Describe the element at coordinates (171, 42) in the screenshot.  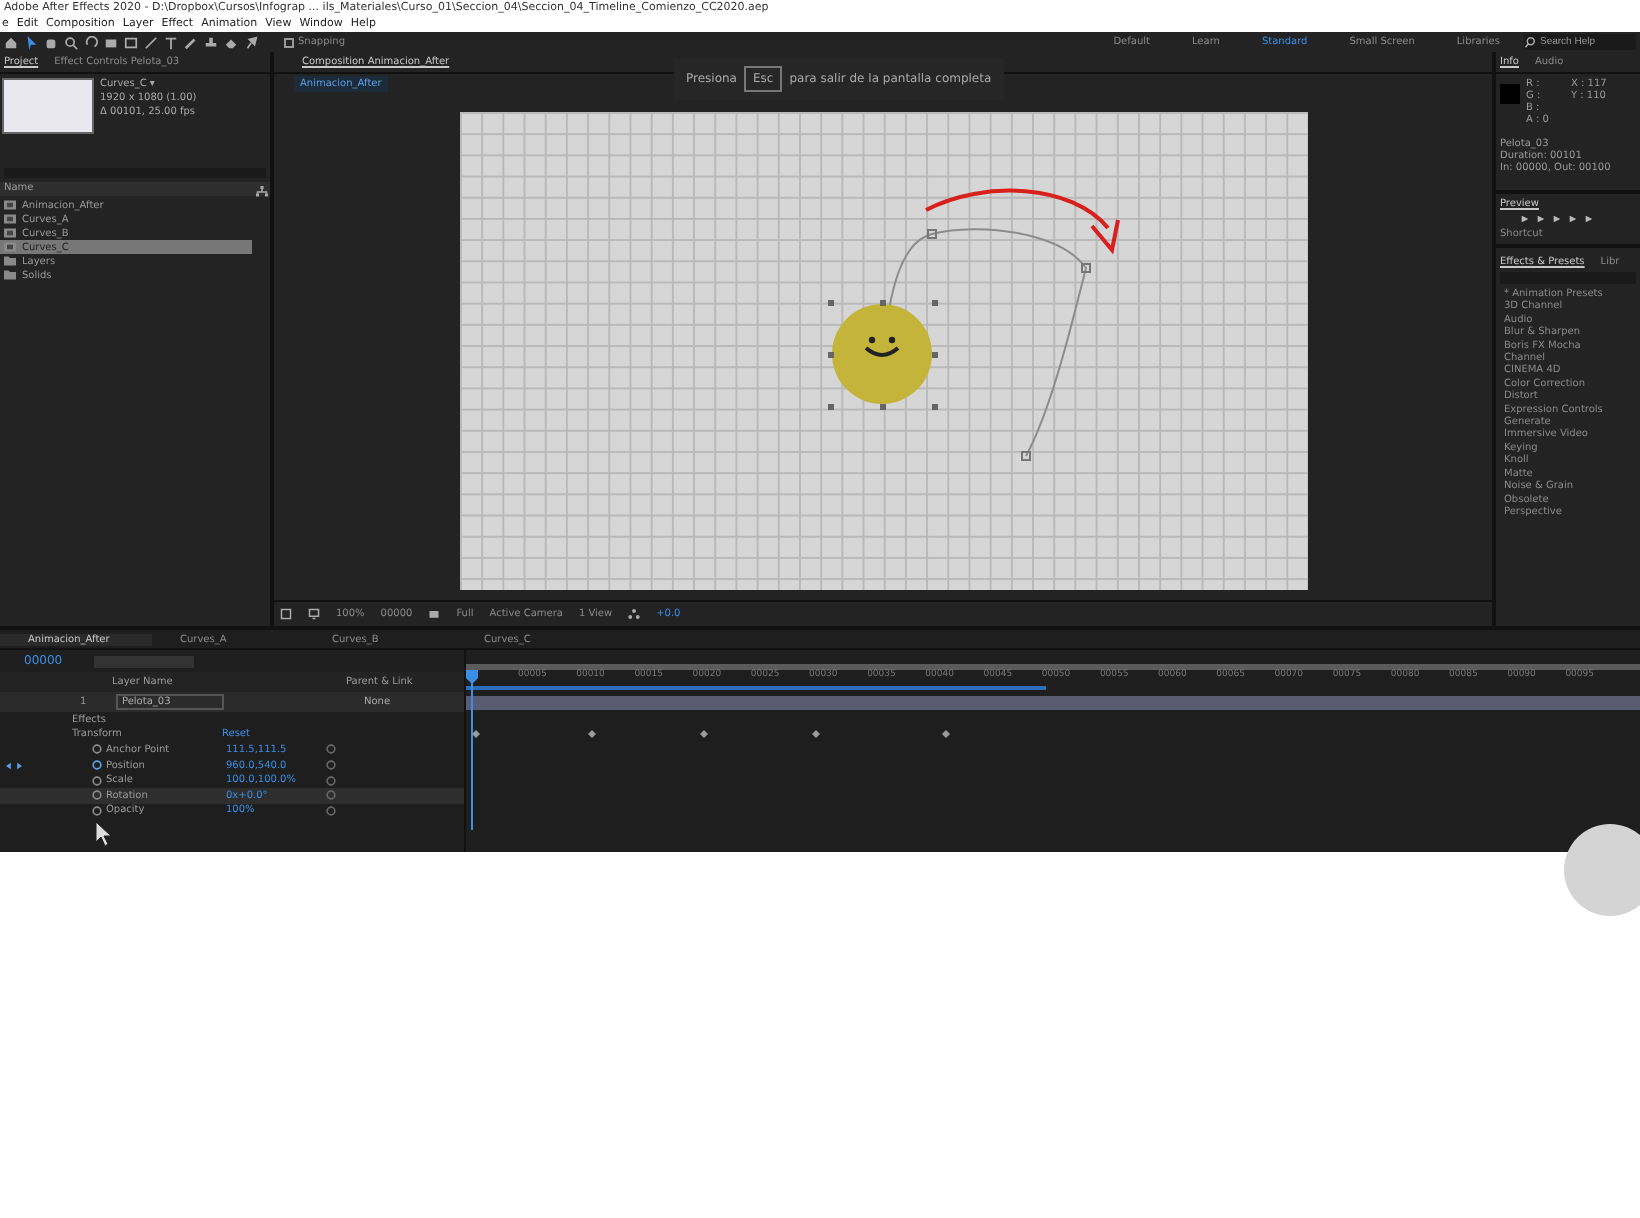
I see `text-icon` at that location.